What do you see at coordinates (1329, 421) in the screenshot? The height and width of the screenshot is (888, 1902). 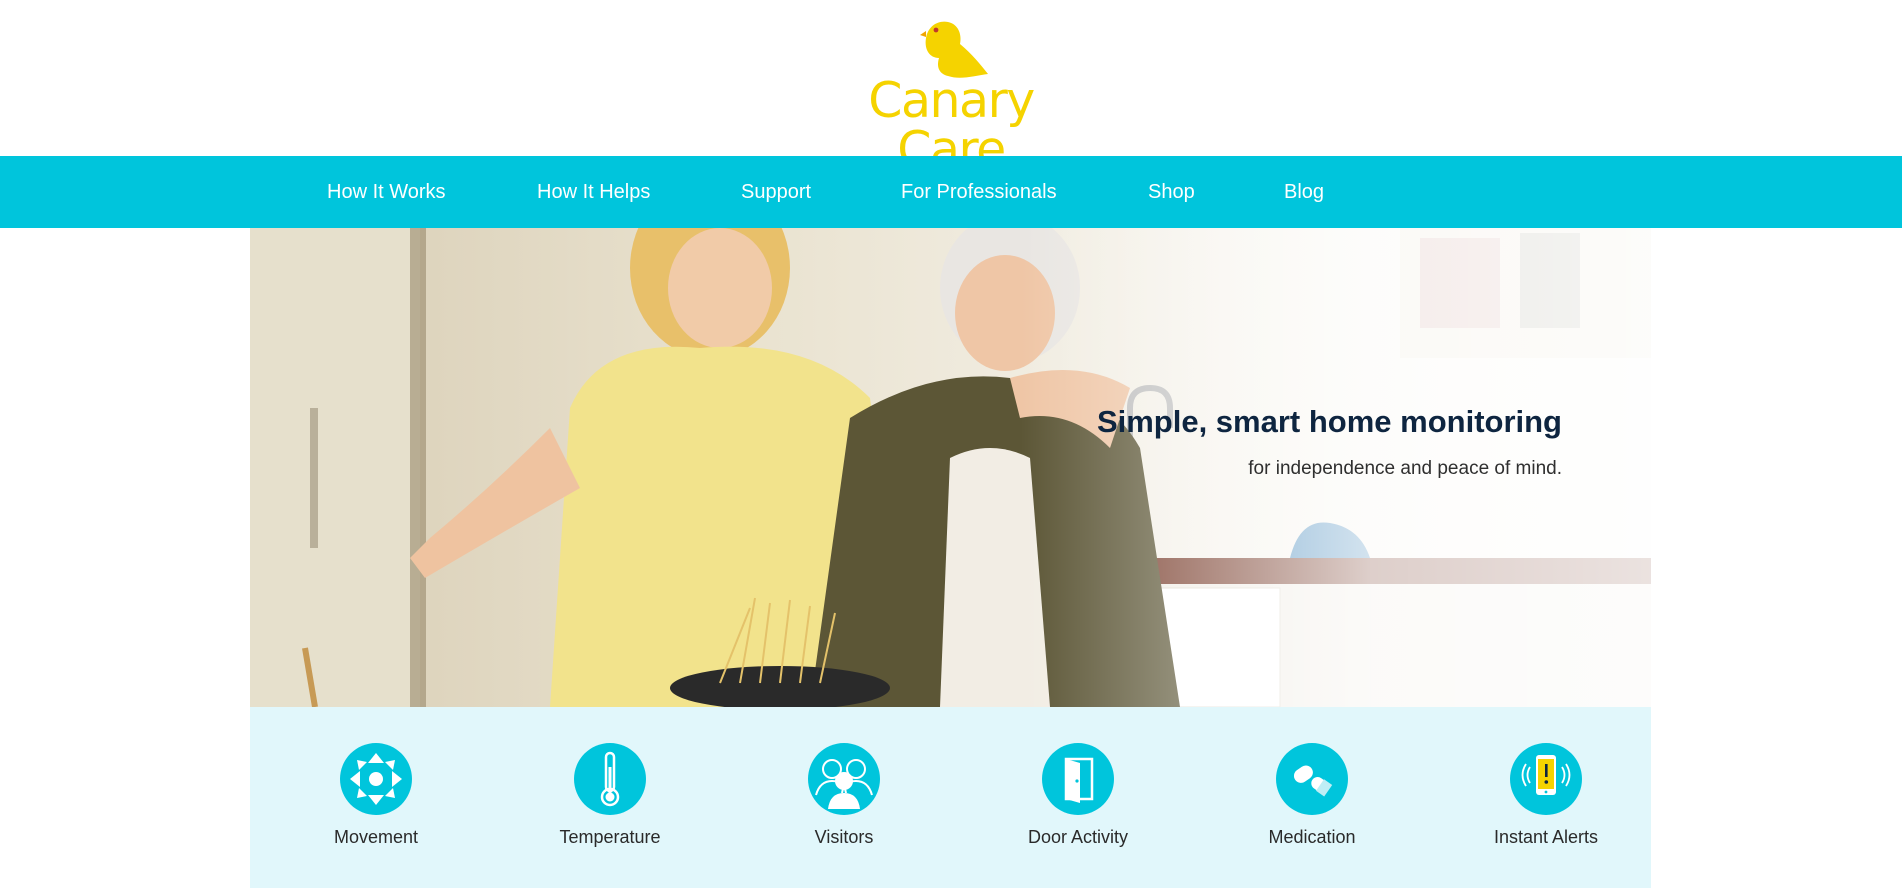 I see `hero-title: Simple, smart home monitoring` at bounding box center [1329, 421].